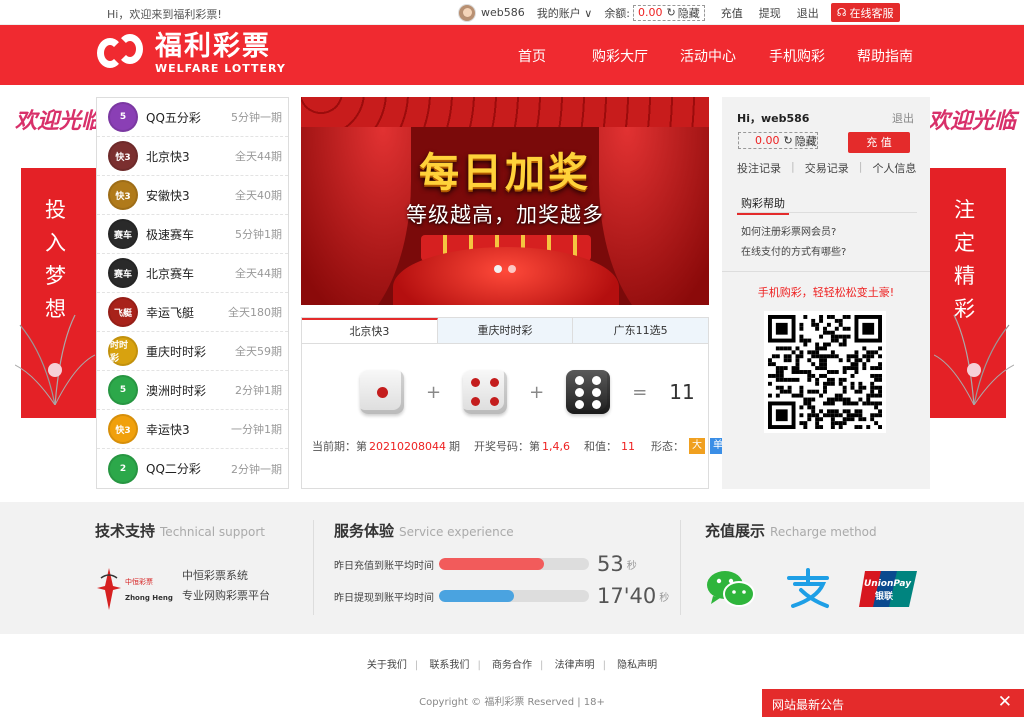  I want to click on balance-value: 0.00, so click(650, 12).